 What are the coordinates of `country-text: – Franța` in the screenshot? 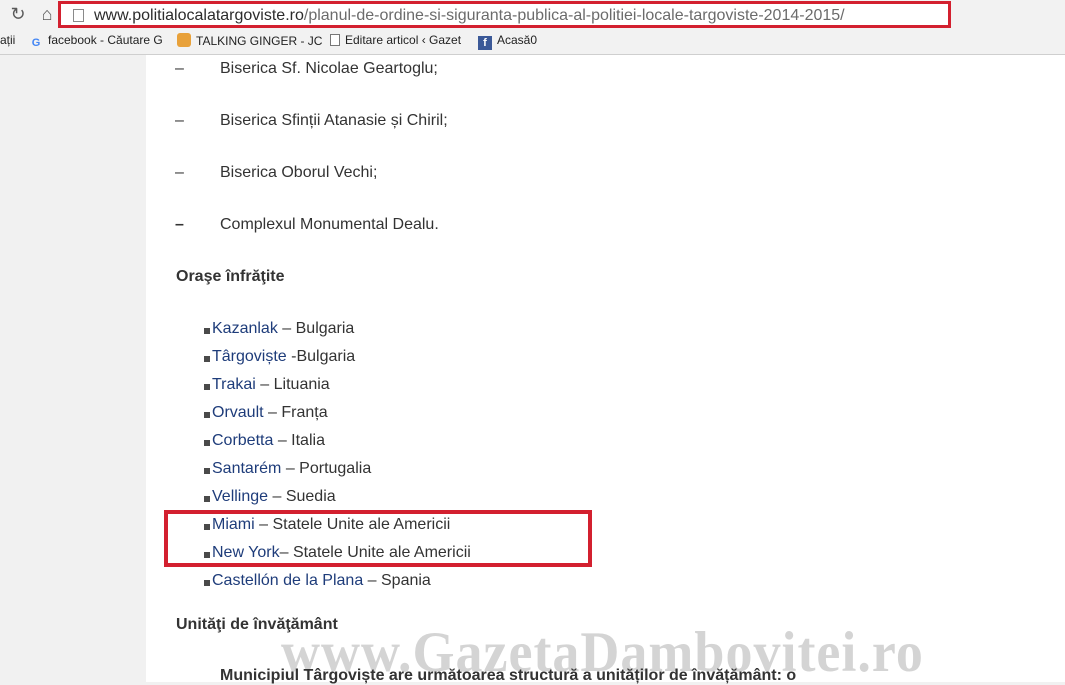 It's located at (295, 412).